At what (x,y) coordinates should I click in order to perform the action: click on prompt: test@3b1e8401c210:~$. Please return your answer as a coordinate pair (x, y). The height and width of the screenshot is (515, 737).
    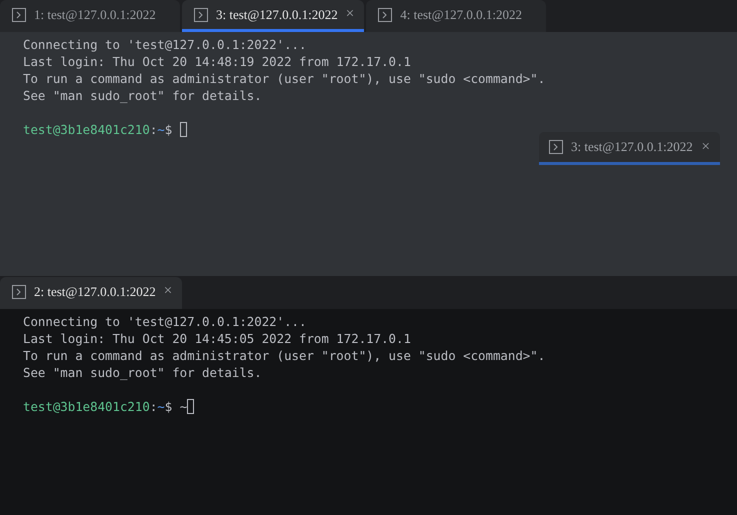
    Looking at the image, I should click on (98, 129).